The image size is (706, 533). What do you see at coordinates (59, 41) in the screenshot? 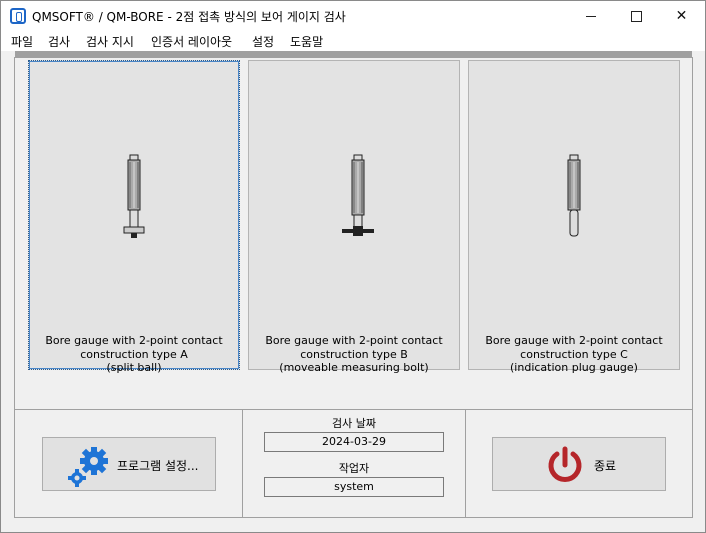
I see `menu-inspection: 검사` at bounding box center [59, 41].